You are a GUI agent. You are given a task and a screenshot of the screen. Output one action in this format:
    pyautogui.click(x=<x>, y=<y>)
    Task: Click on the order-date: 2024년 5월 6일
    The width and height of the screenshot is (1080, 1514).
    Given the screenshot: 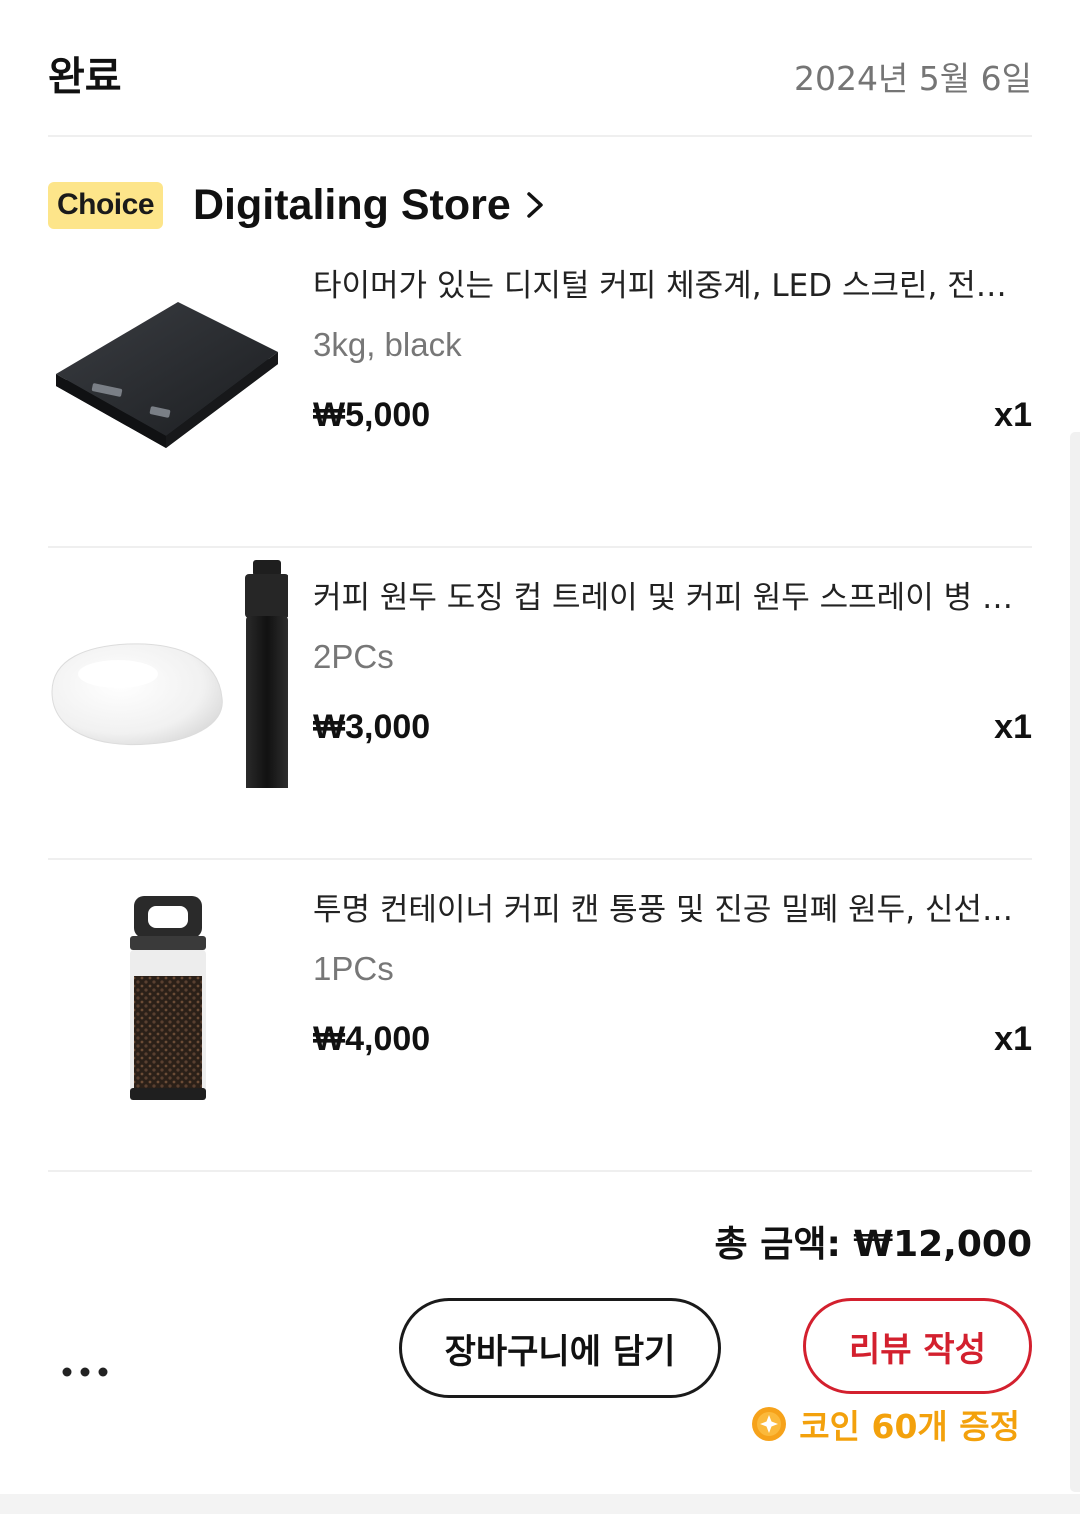 What is the action you would take?
    pyautogui.click(x=912, y=78)
    